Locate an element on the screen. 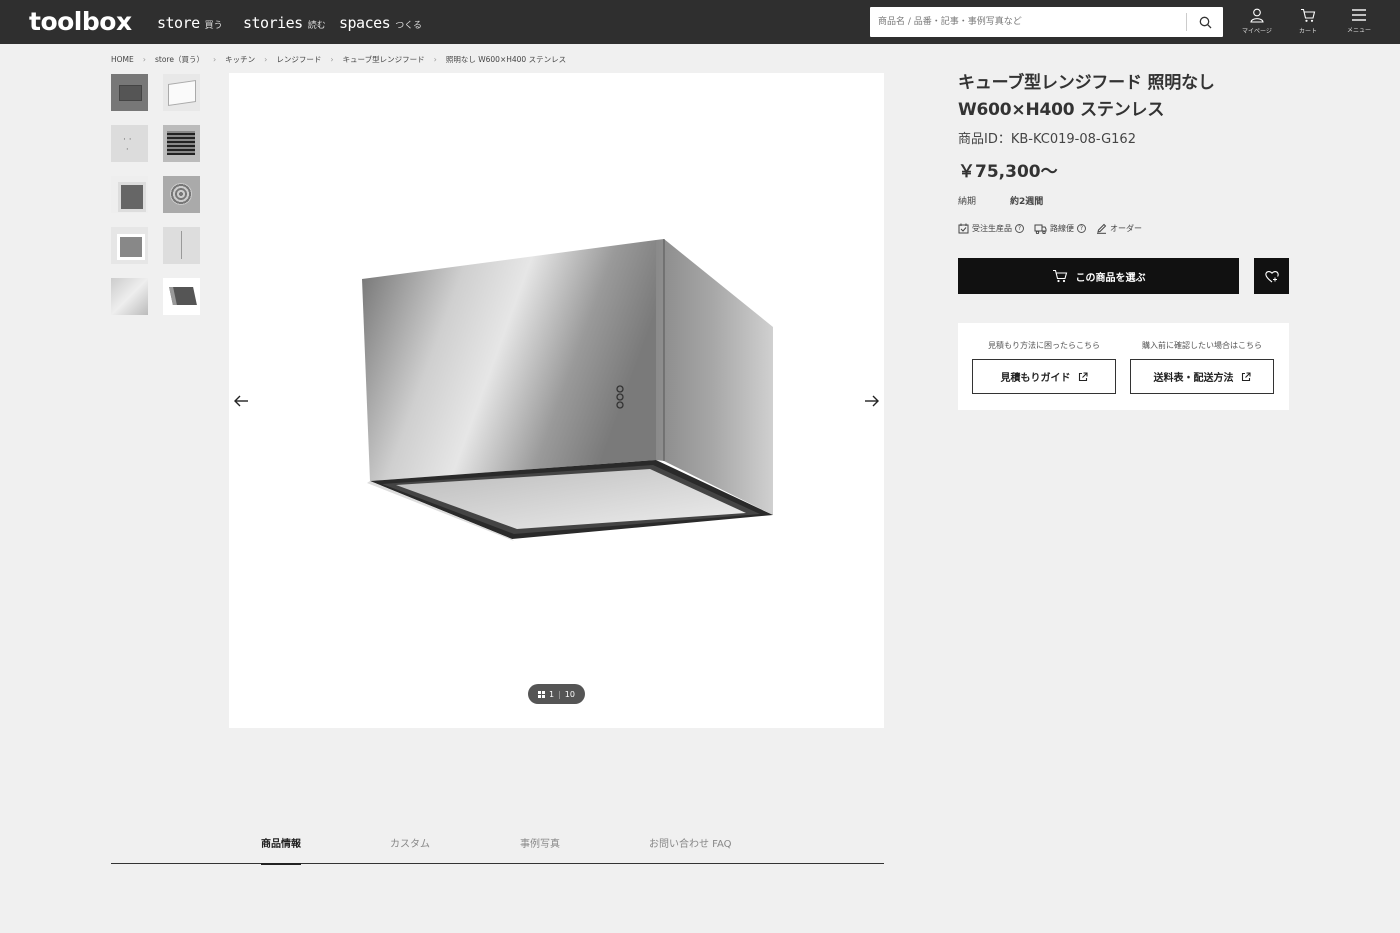  image-counter: 1 | 10 is located at coordinates (556, 694).